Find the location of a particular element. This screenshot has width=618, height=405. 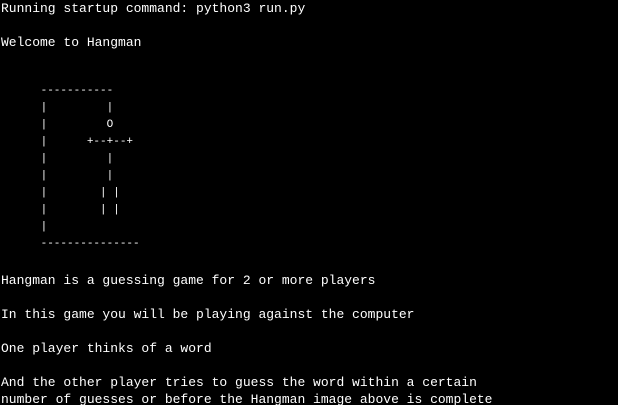

hangman-art-line: | is located at coordinates (24, 227).